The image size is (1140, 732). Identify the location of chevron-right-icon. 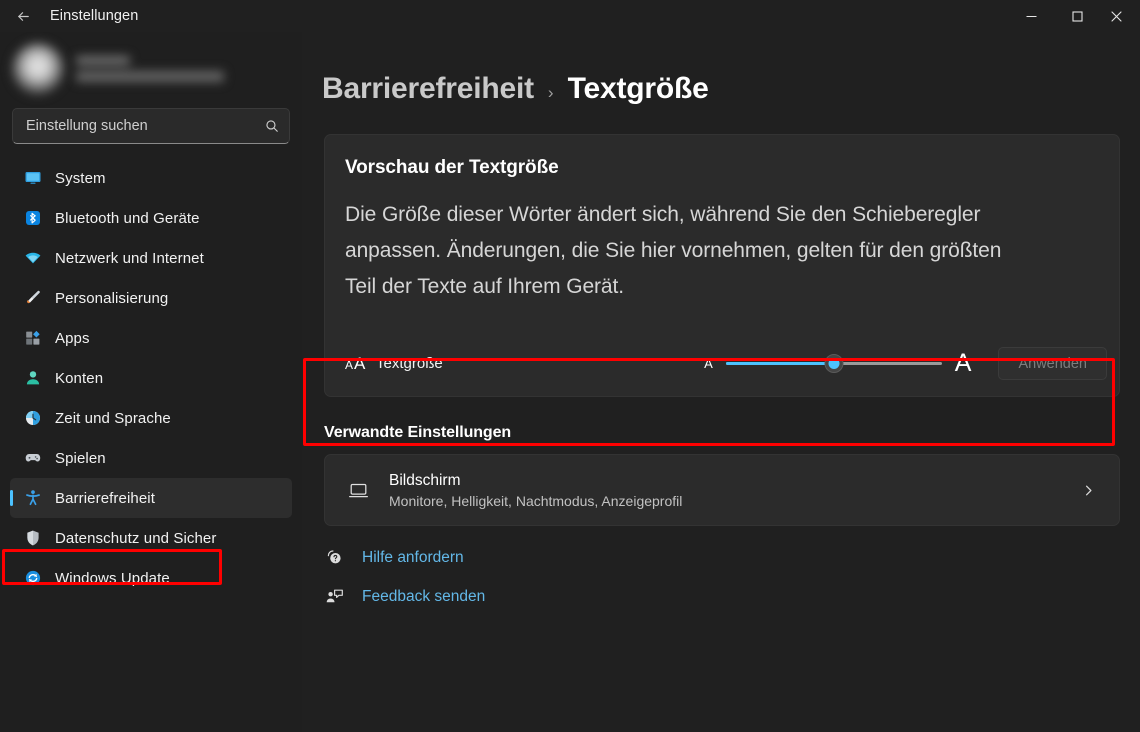
(1092, 490).